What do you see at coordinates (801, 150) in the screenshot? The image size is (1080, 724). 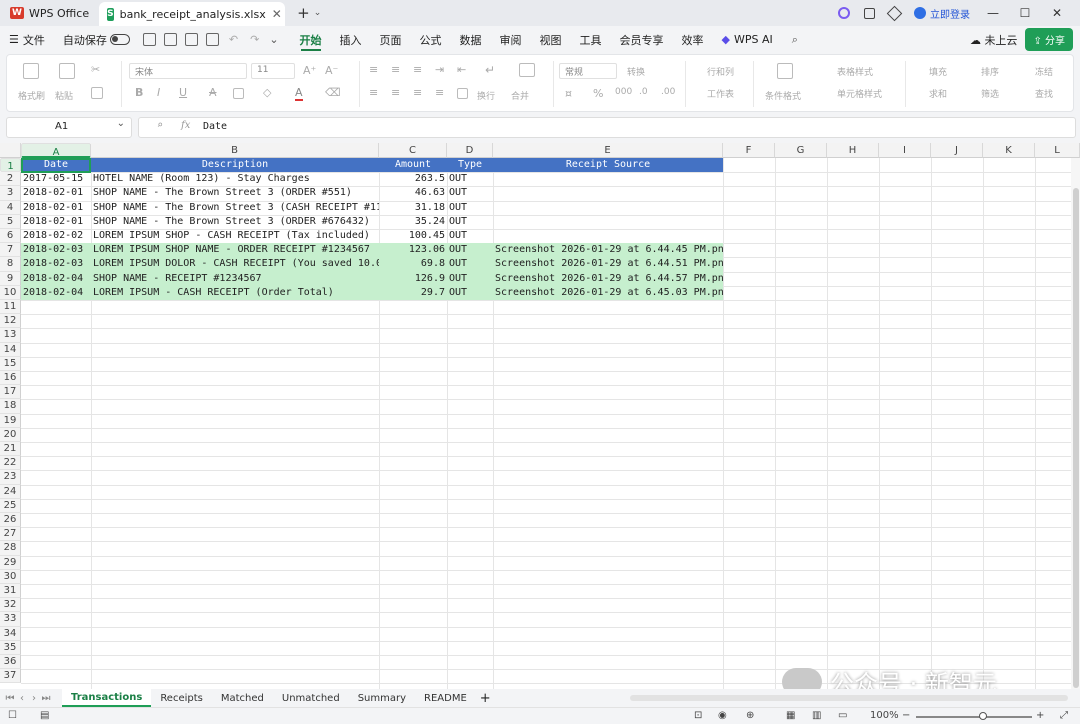 I see `col-header-g: G` at bounding box center [801, 150].